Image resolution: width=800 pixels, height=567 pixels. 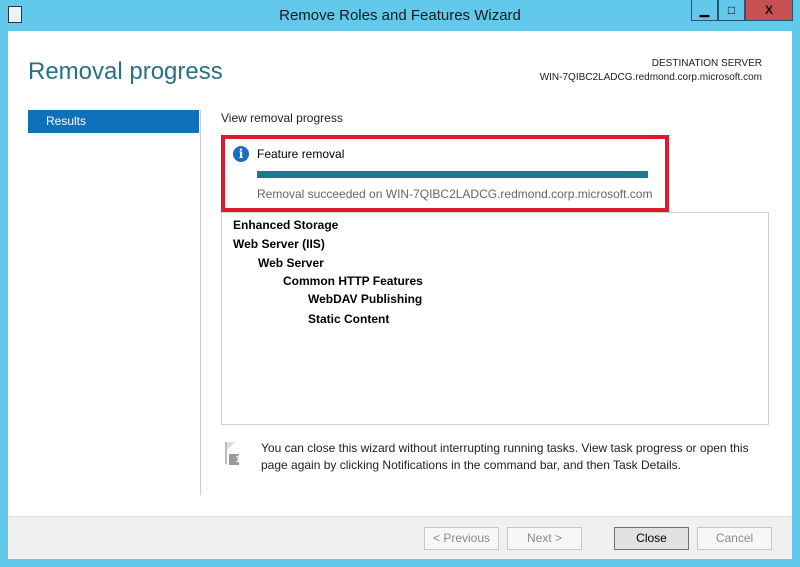 What do you see at coordinates (400, 537) in the screenshot?
I see `footer: < Previous Next > Close Cancel` at bounding box center [400, 537].